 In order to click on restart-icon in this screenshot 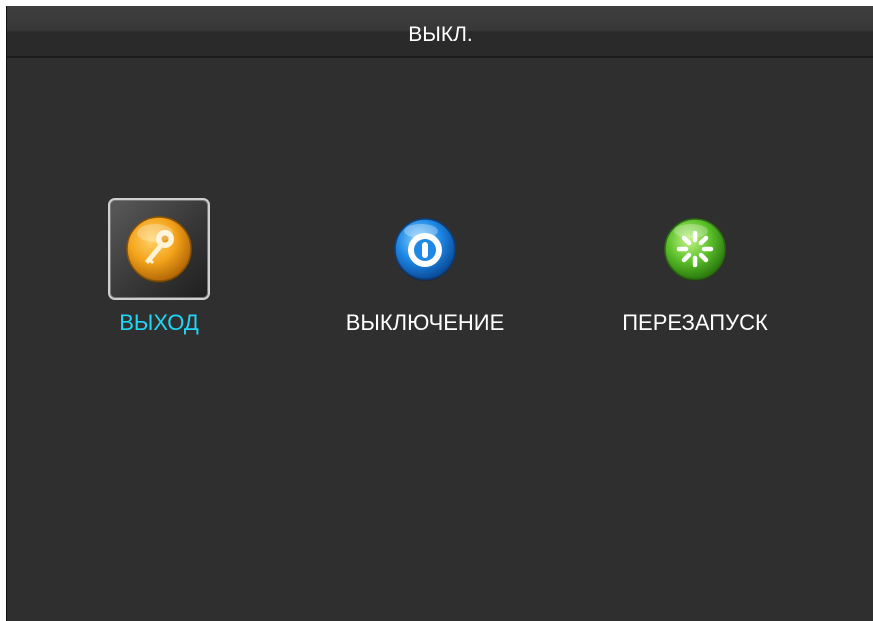, I will do `click(695, 249)`.